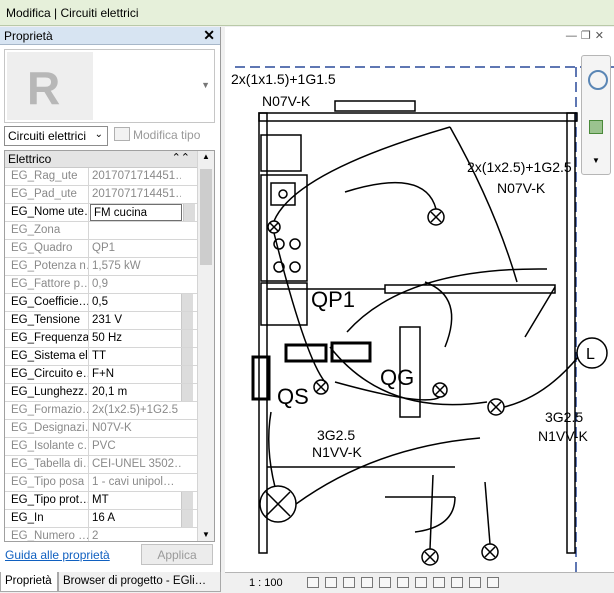 This screenshot has height=593, width=614. What do you see at coordinates (403, 582) in the screenshot?
I see `show-crop-icon` at bounding box center [403, 582].